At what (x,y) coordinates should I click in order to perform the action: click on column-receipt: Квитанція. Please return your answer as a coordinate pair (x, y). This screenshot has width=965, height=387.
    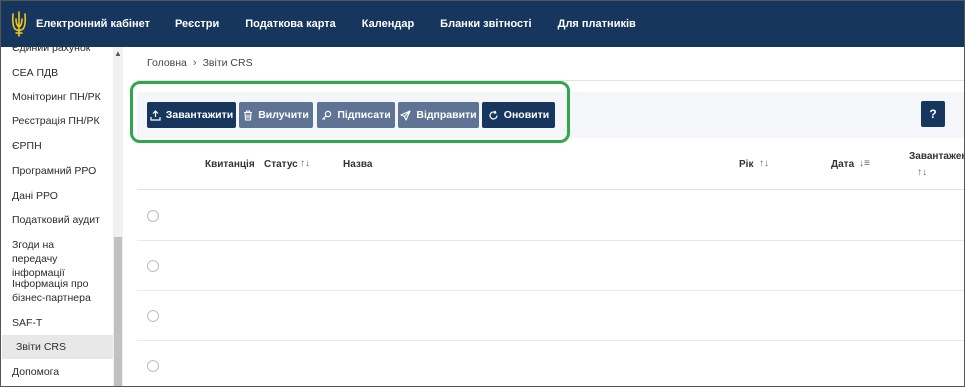
    Looking at the image, I should click on (230, 164).